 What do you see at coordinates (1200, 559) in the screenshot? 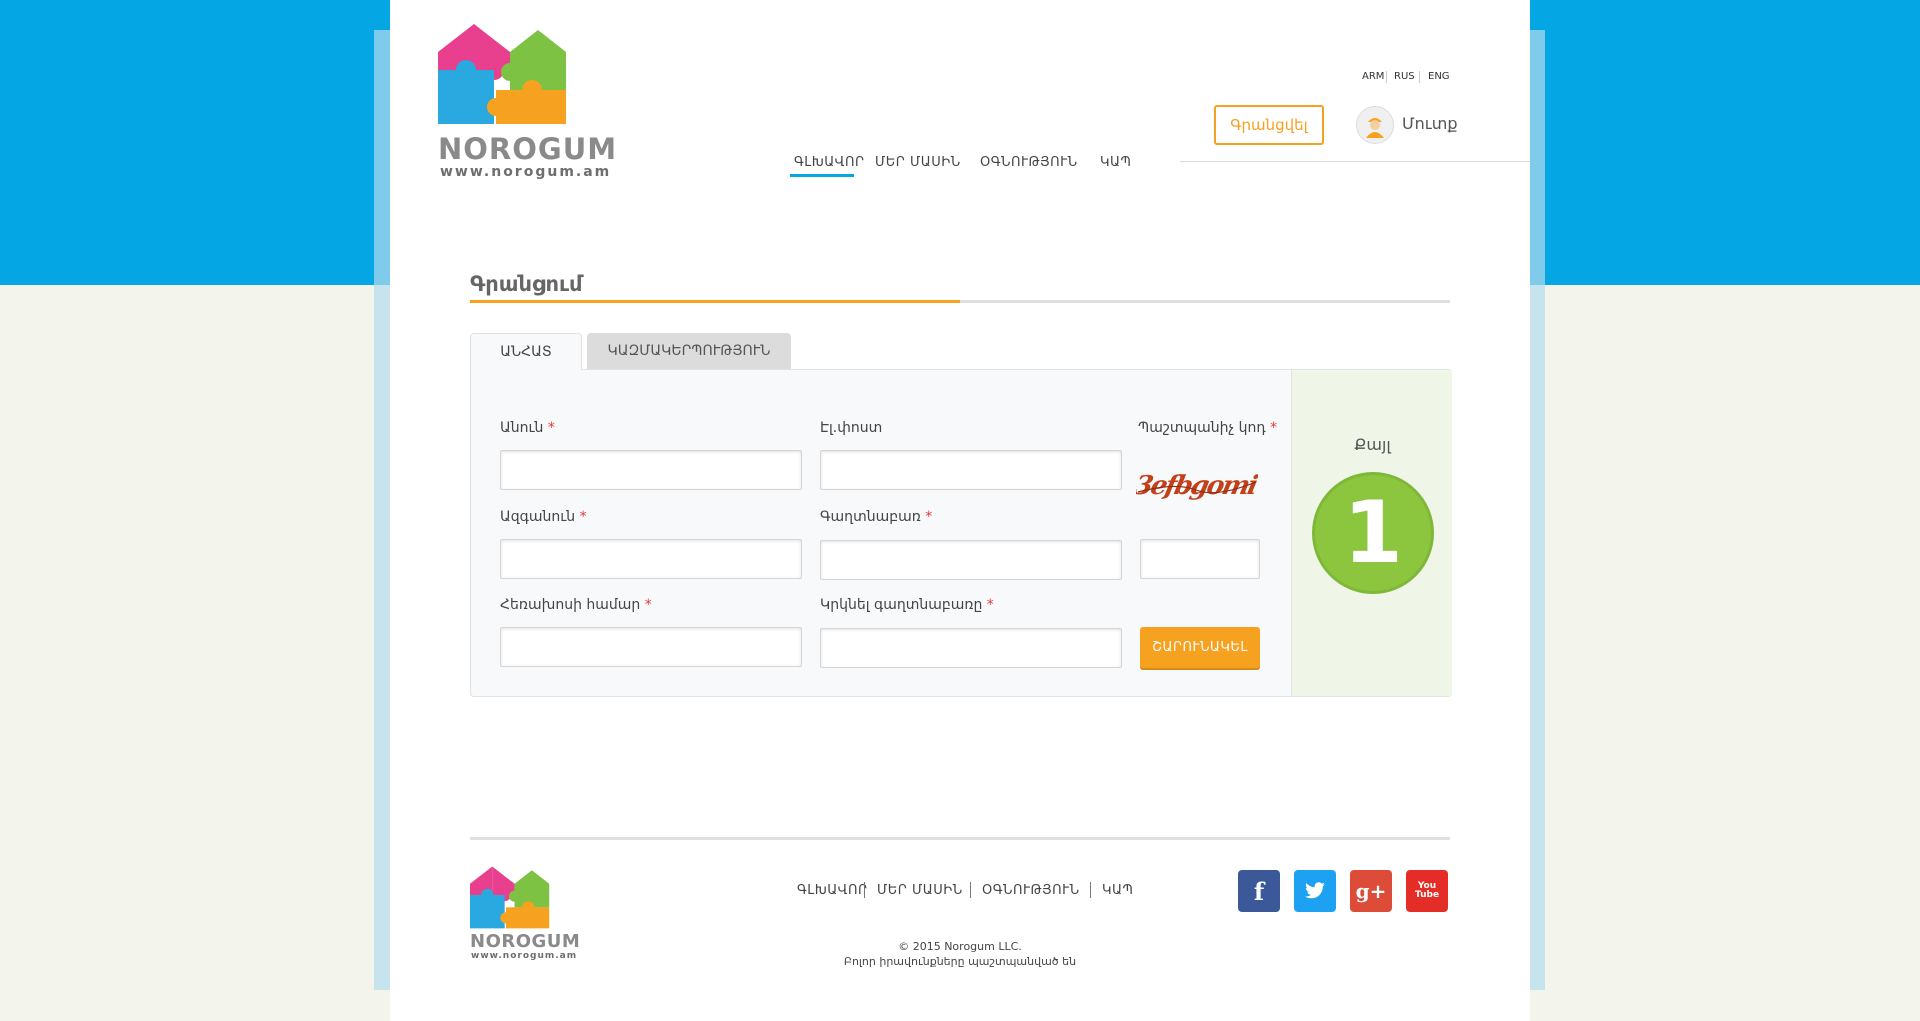
I see `captcha-field` at bounding box center [1200, 559].